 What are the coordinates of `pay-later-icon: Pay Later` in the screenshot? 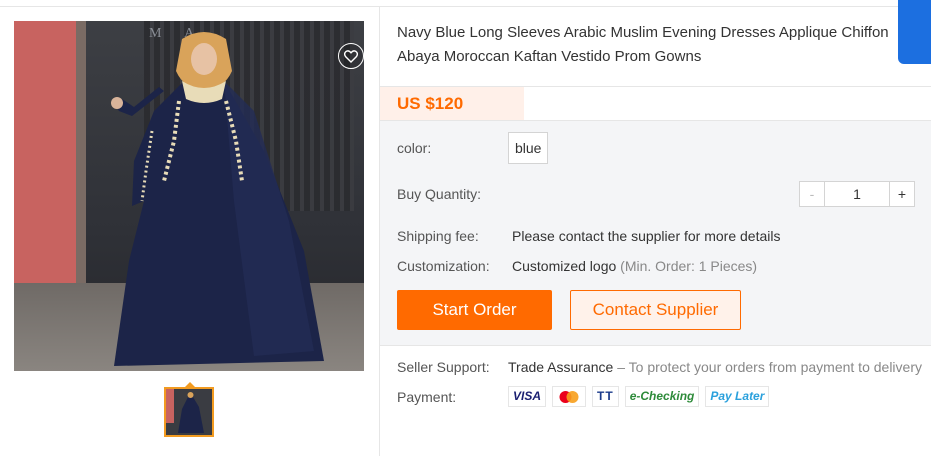 It's located at (737, 396).